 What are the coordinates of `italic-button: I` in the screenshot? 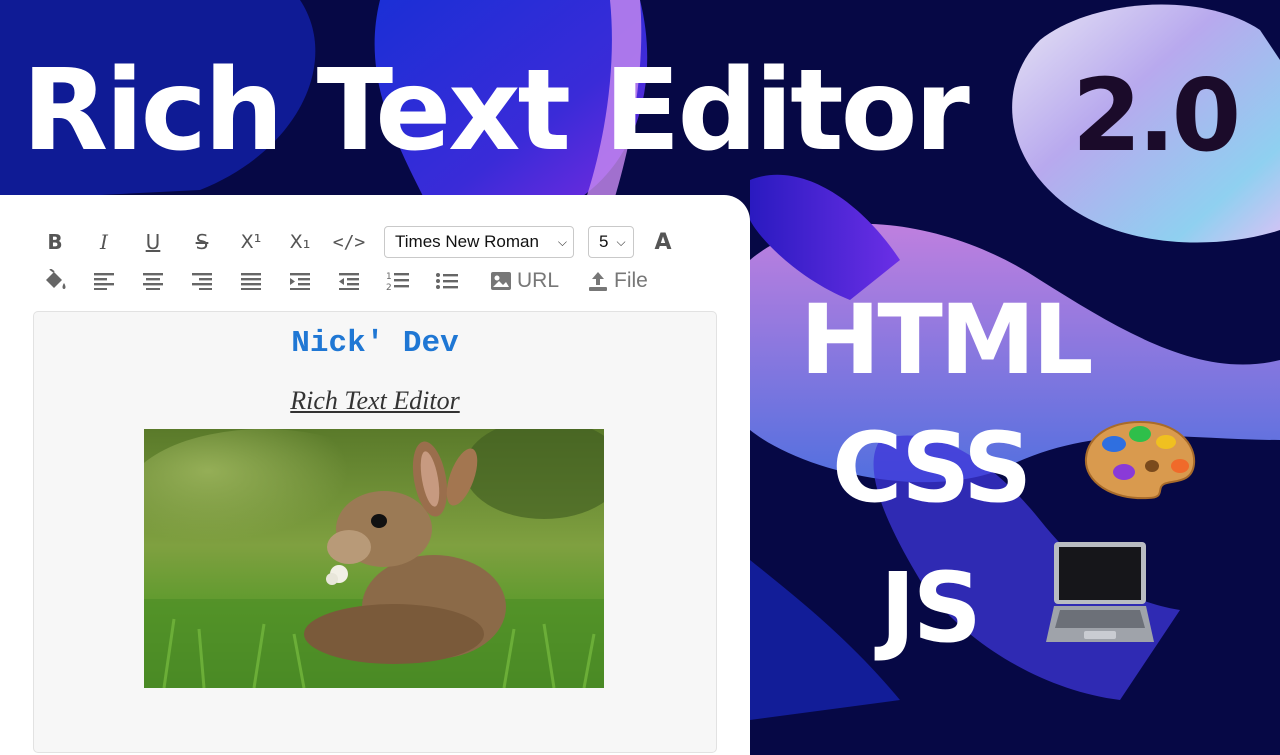 It's located at (104, 242).